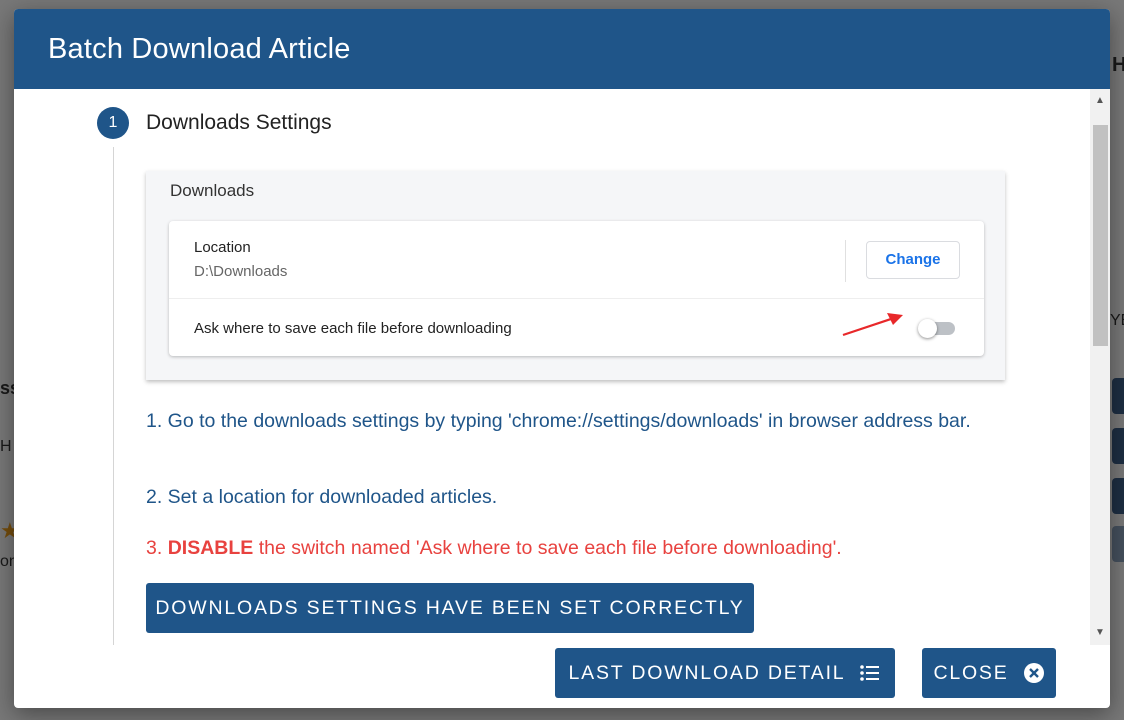 The image size is (1124, 720). I want to click on close-button: CLOSE, so click(989, 673).